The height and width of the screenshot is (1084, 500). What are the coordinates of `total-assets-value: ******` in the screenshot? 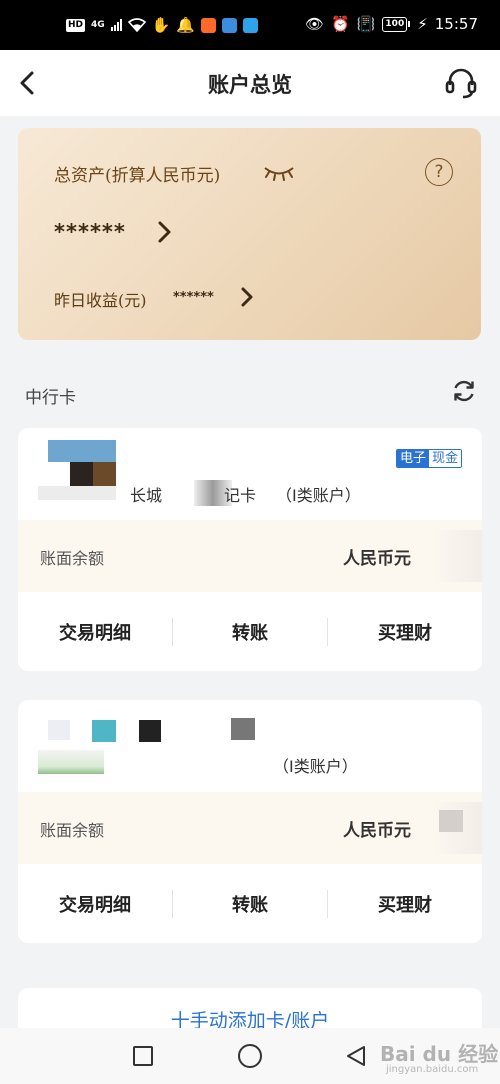 It's located at (90, 232).